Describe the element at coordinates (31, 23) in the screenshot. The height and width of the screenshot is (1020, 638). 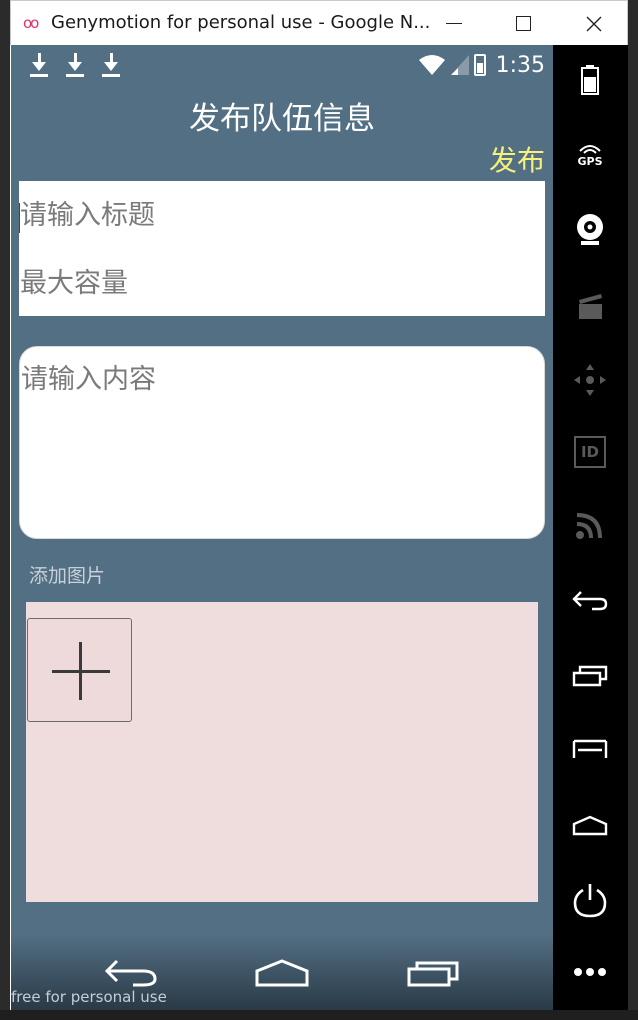
I see `genymotion-logo-icon: oo` at that location.